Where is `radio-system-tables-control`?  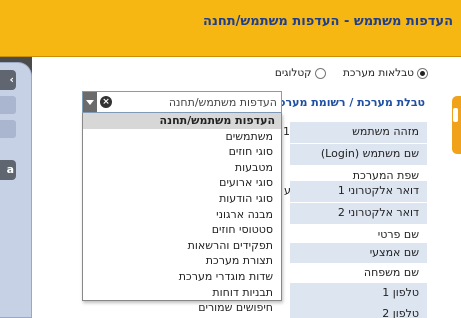 radio-system-tables-control is located at coordinates (422, 73).